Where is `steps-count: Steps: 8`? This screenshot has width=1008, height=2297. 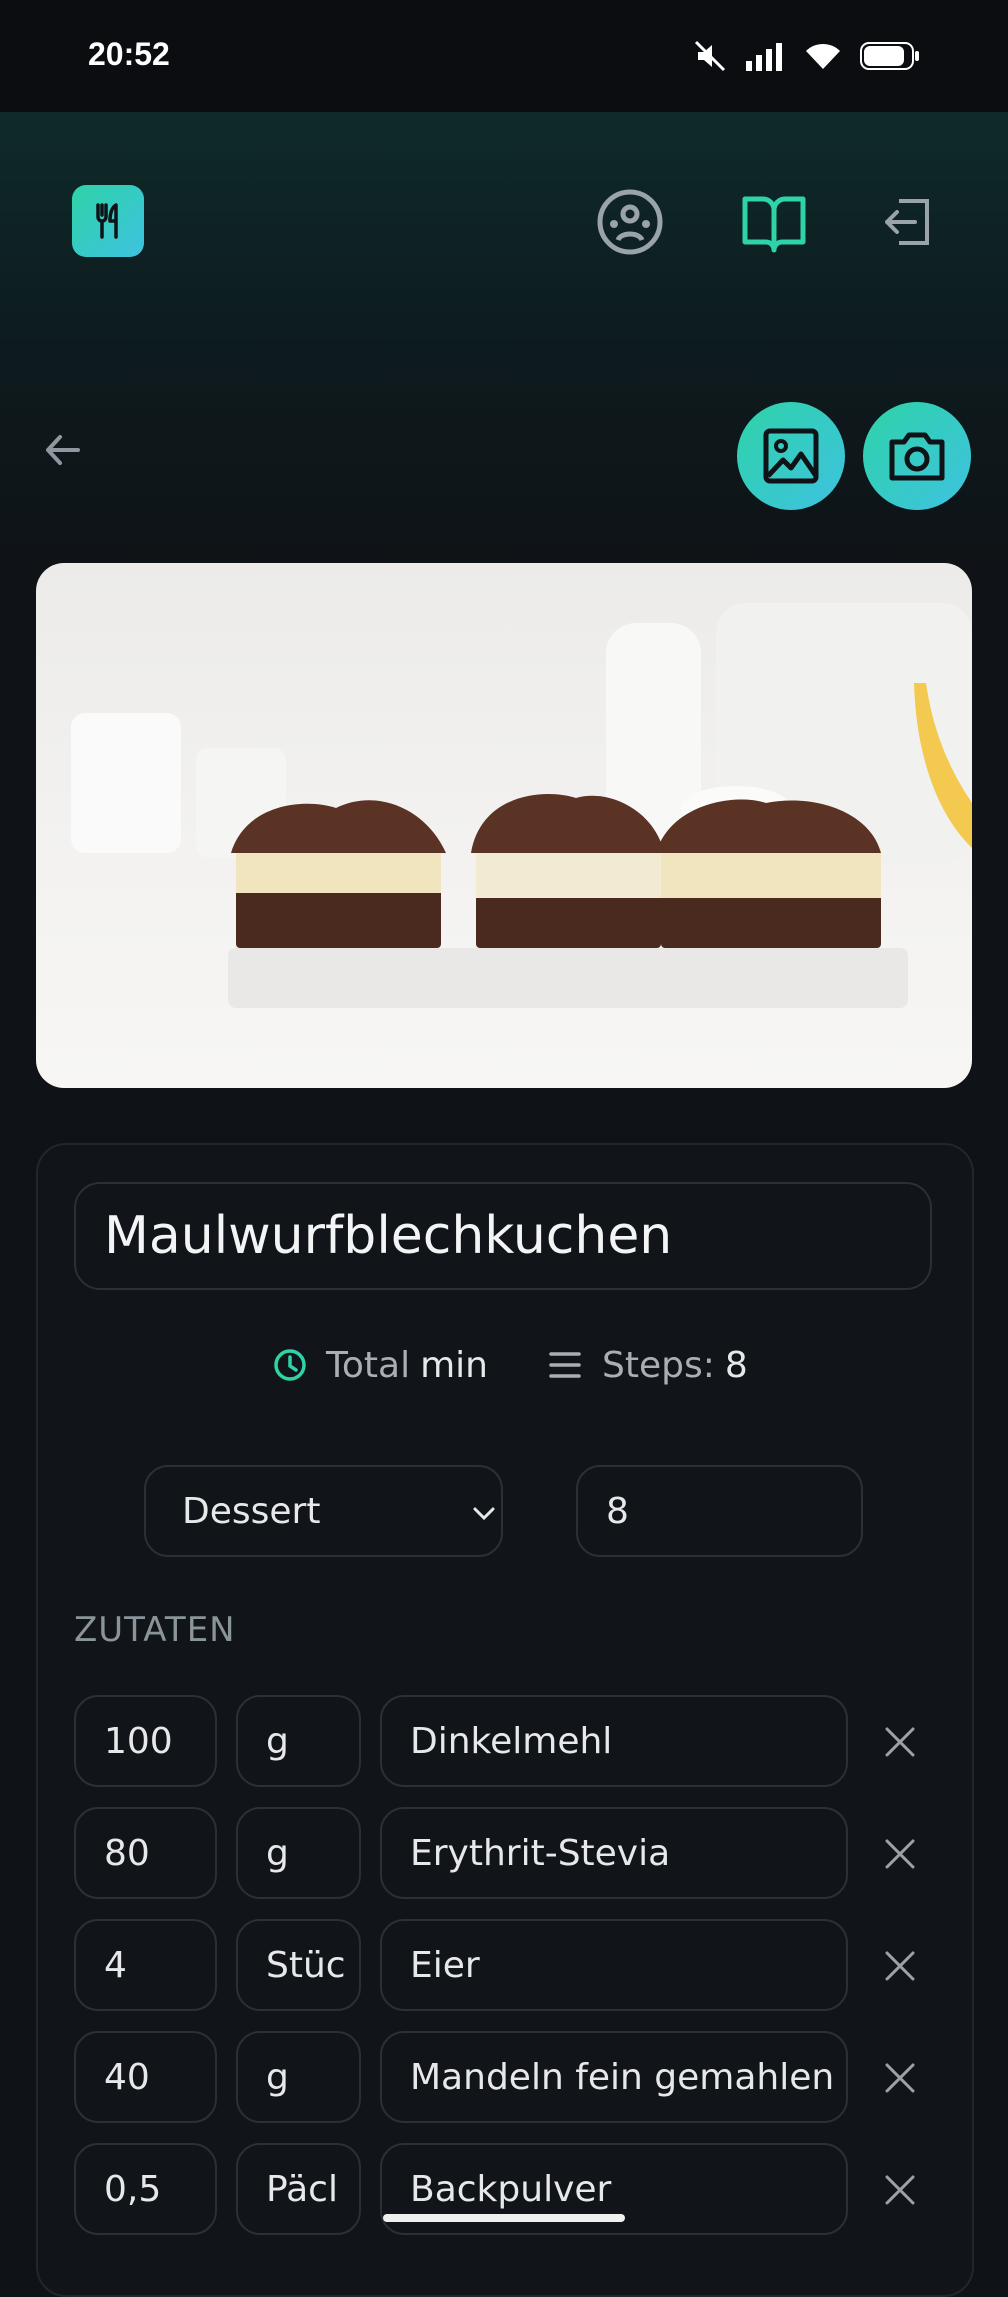
steps-count: Steps: 8 is located at coordinates (648, 1365).